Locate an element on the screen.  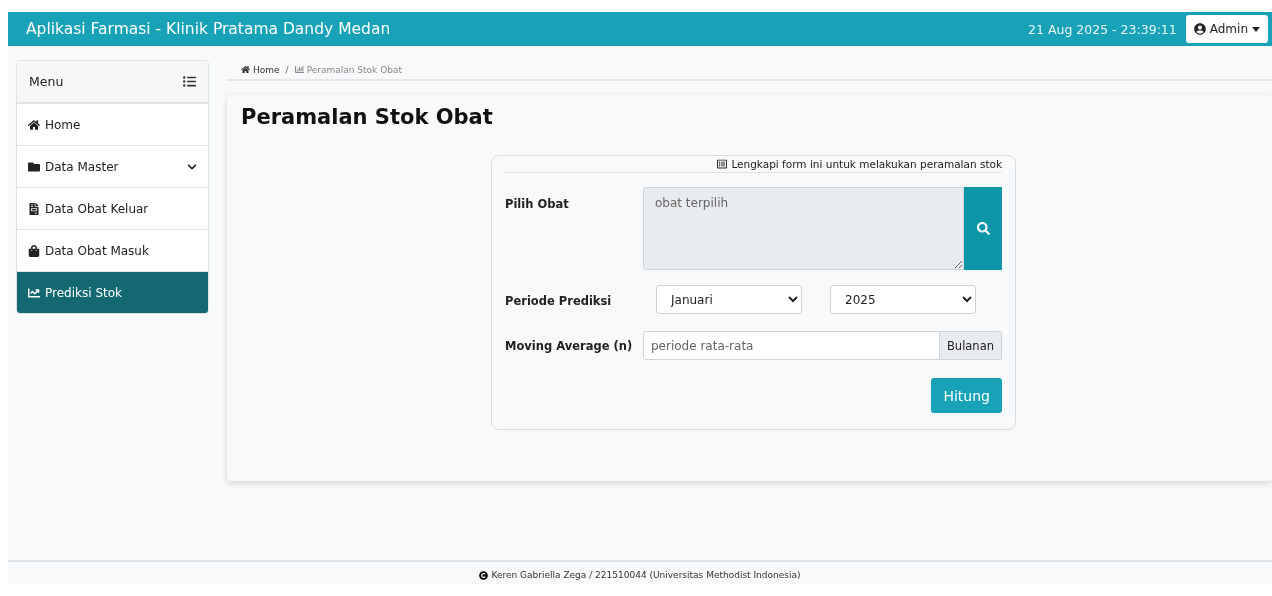
breadcrumb-link: Peramalan Stok Obat is located at coordinates (348, 69).